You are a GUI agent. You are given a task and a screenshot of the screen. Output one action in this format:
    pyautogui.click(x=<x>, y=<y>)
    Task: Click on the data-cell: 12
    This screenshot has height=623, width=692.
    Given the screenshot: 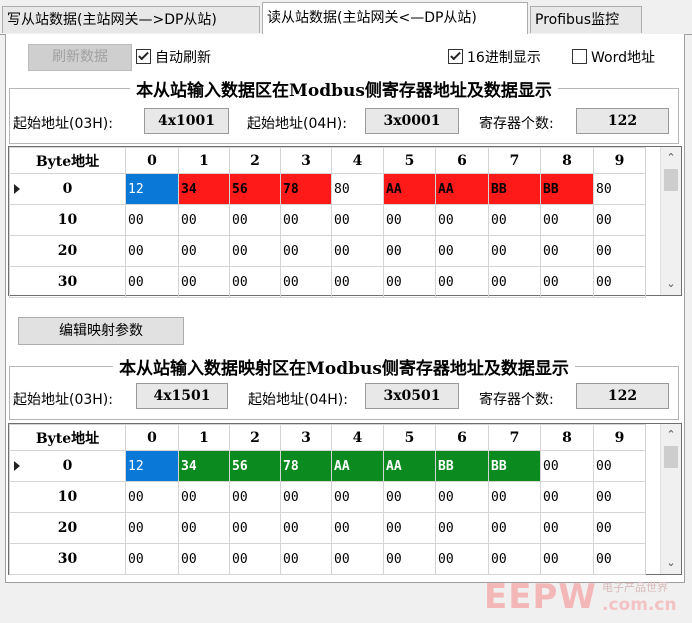 What is the action you would take?
    pyautogui.click(x=152, y=466)
    